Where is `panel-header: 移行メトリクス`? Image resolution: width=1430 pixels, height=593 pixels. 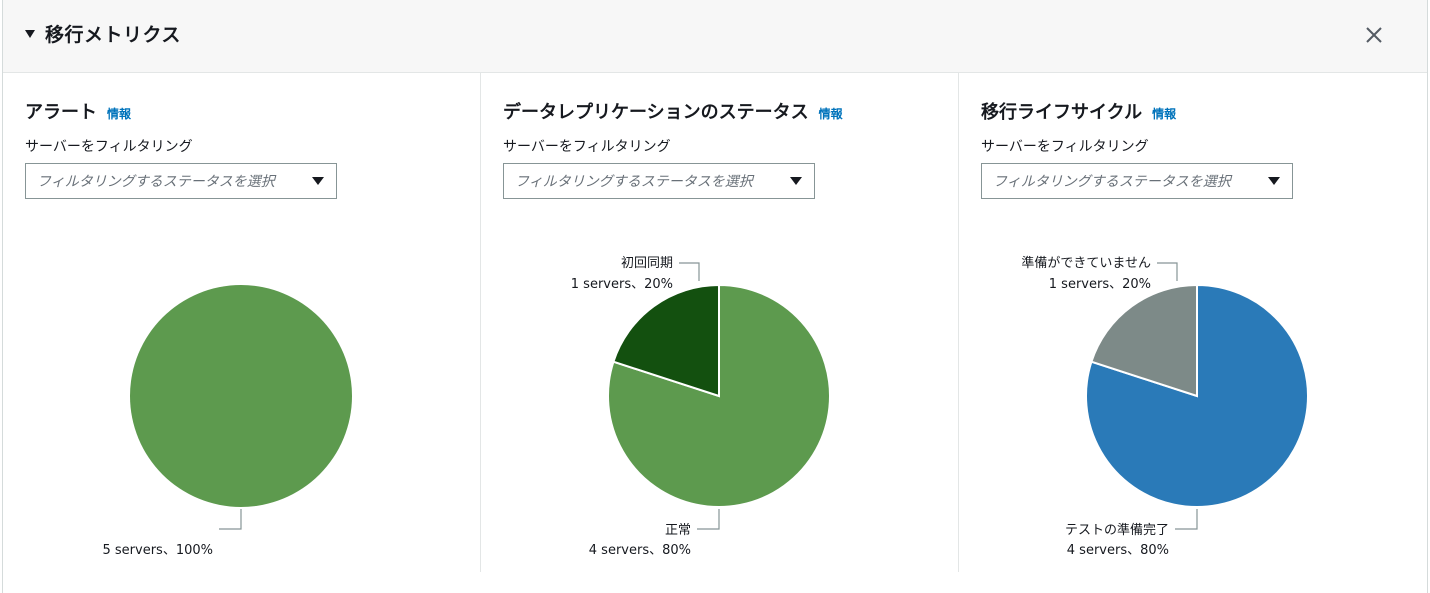
panel-header: 移行メトリクス is located at coordinates (715, 36).